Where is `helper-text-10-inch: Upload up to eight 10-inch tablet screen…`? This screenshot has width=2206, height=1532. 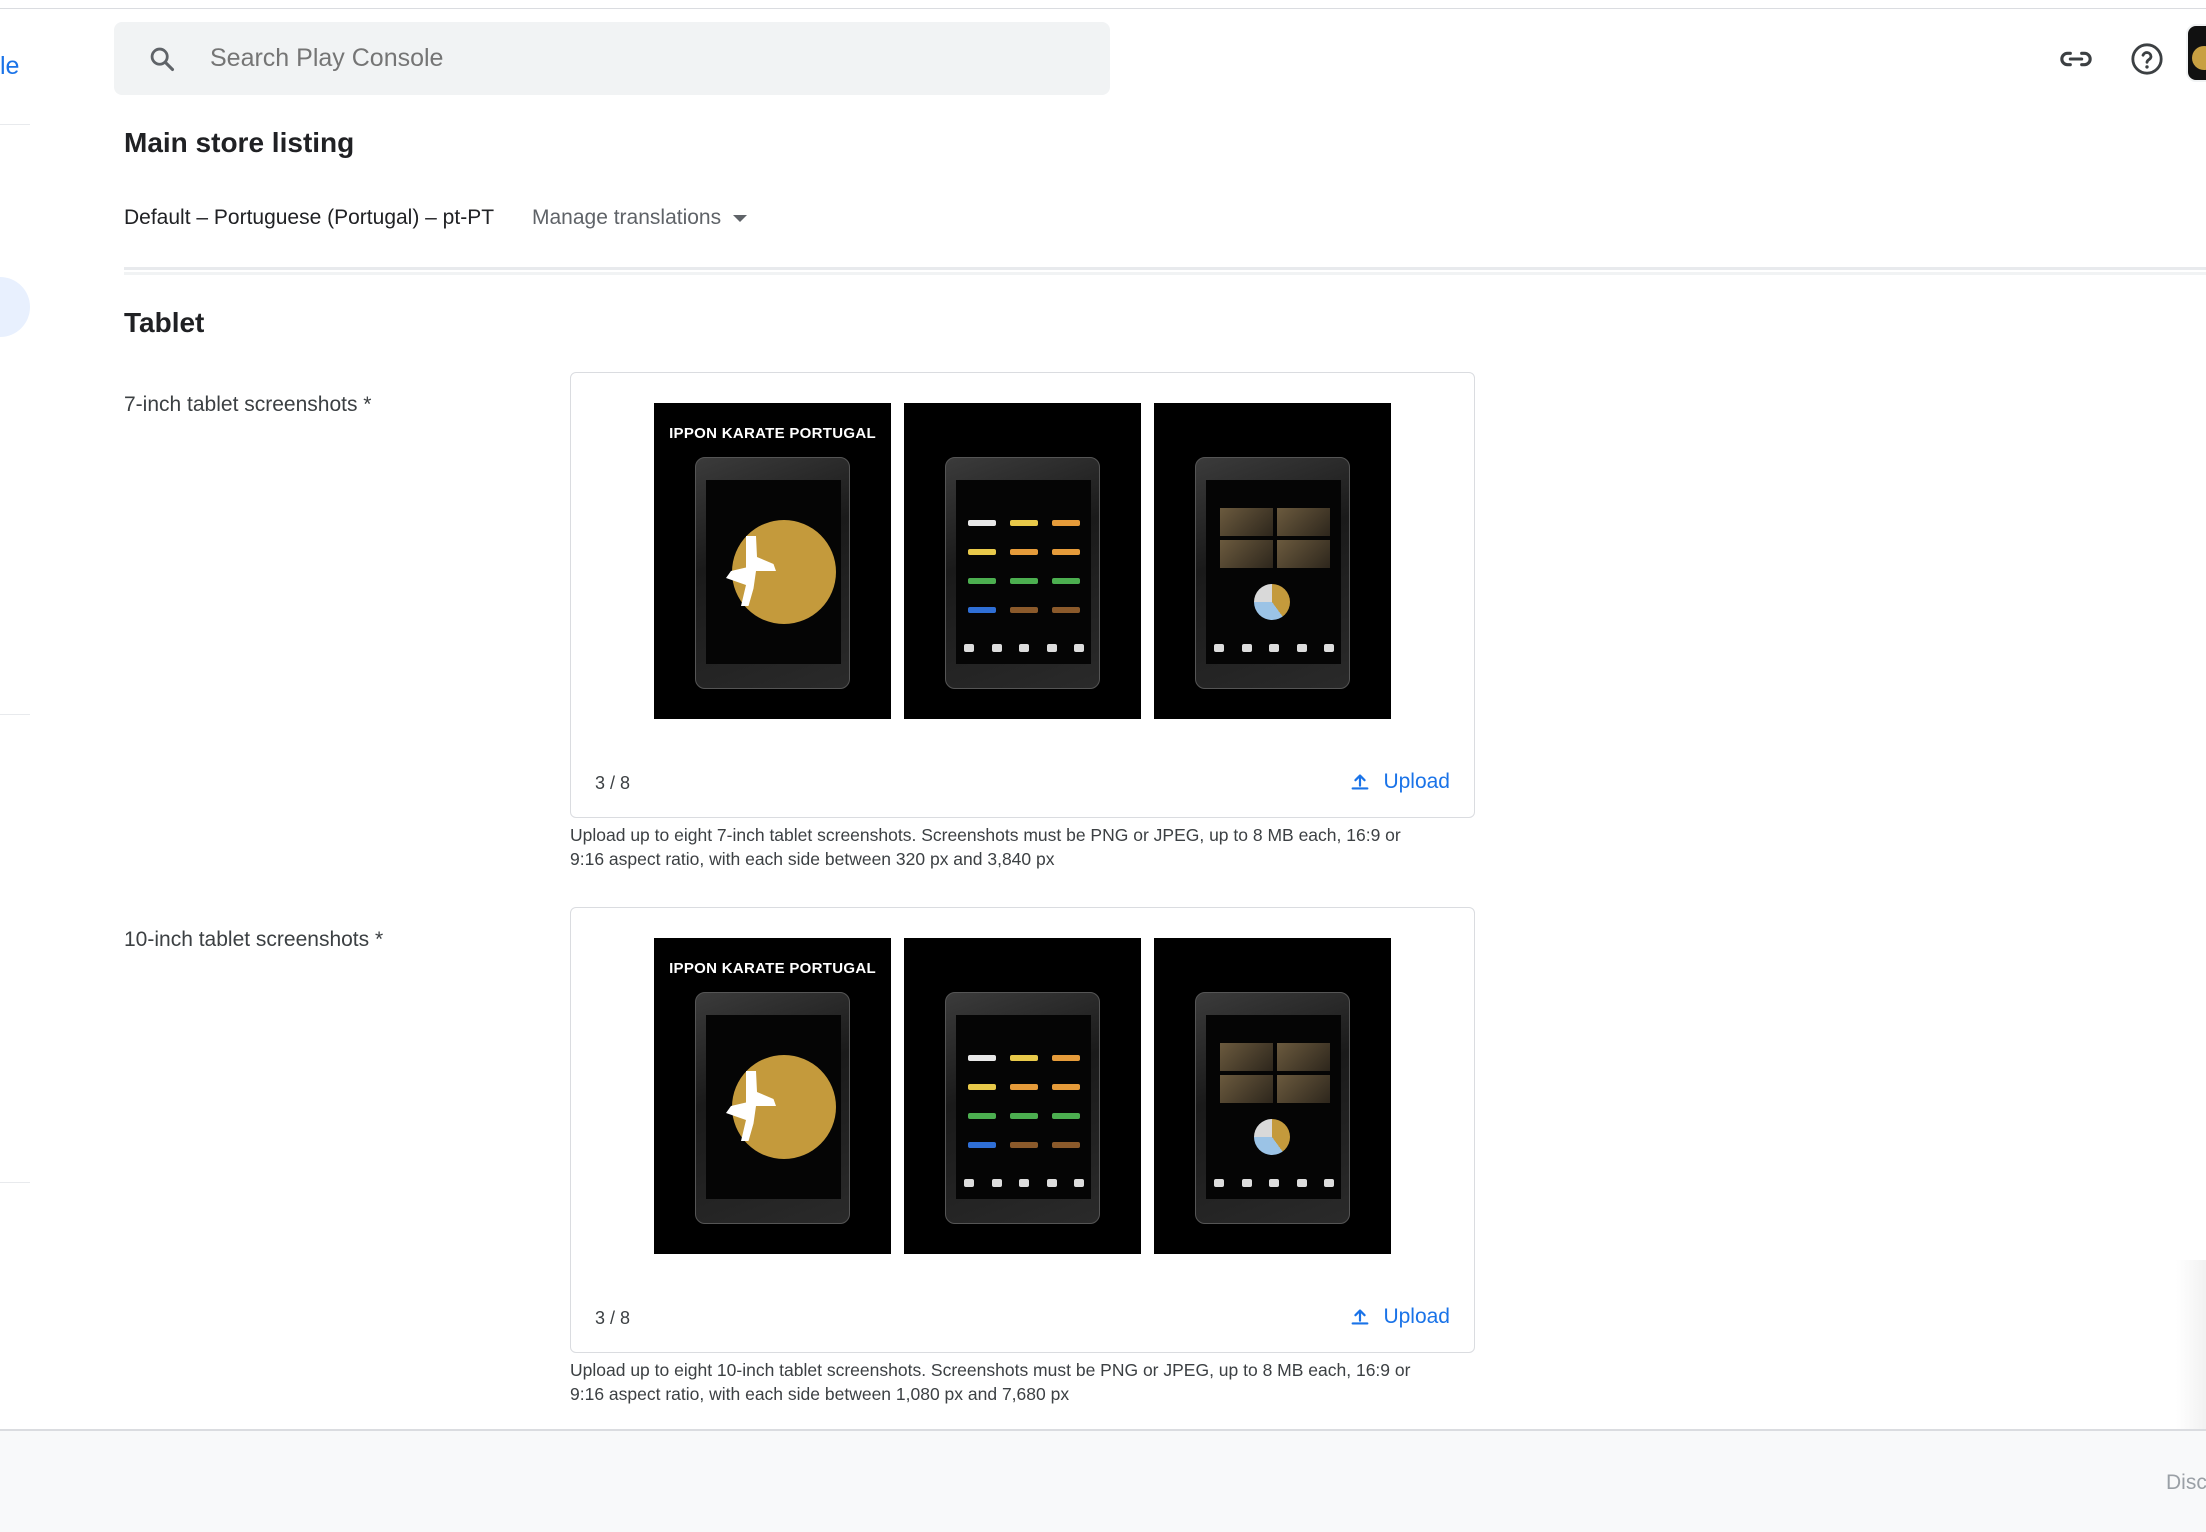 helper-text-10-inch: Upload up to eight 10-inch tablet screen… is located at coordinates (1022, 1382).